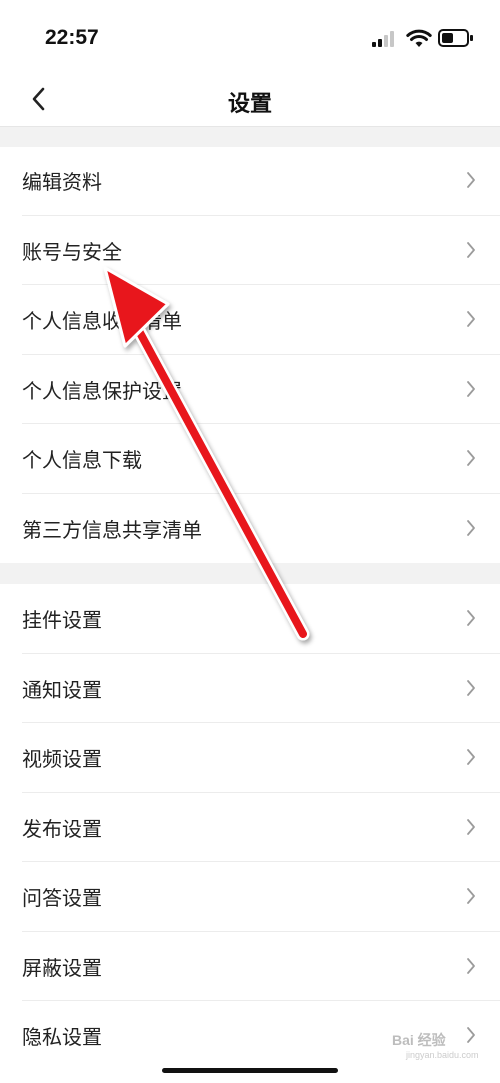  I want to click on watermark-url: jingyan.baidu.com, so click(442, 1055).